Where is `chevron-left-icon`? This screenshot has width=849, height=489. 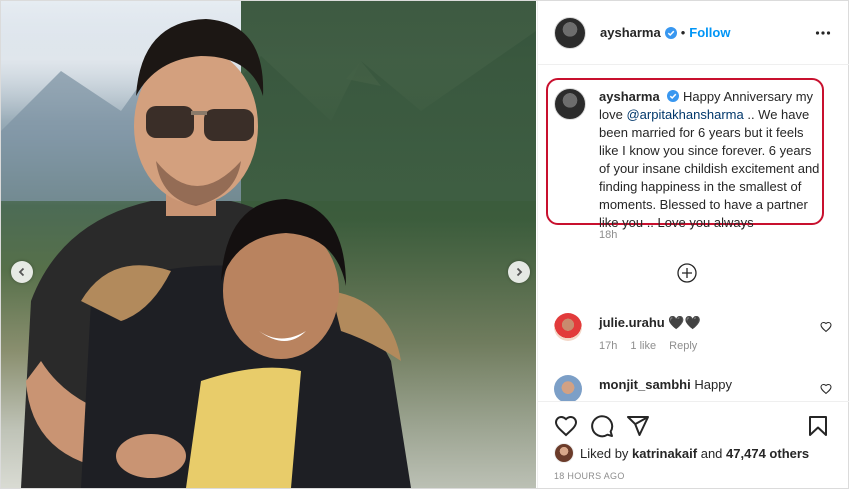 chevron-left-icon is located at coordinates (21, 272).